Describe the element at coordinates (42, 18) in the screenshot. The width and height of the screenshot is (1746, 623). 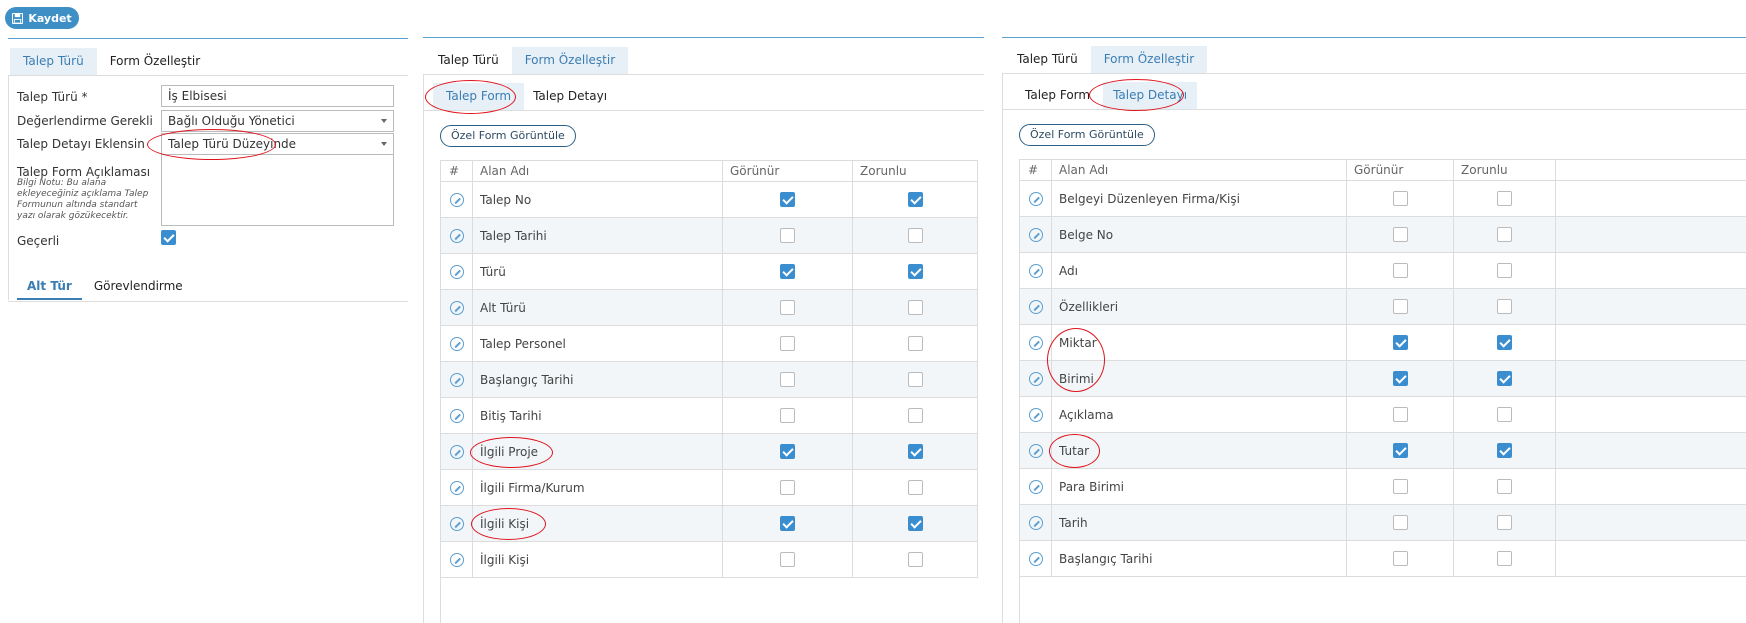
I see `save-button: Kaydet` at that location.